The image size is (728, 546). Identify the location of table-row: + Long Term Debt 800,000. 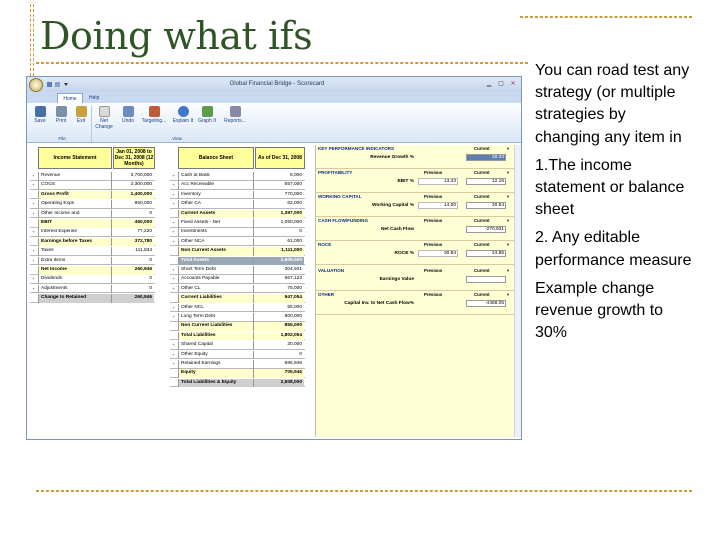
(237, 317).